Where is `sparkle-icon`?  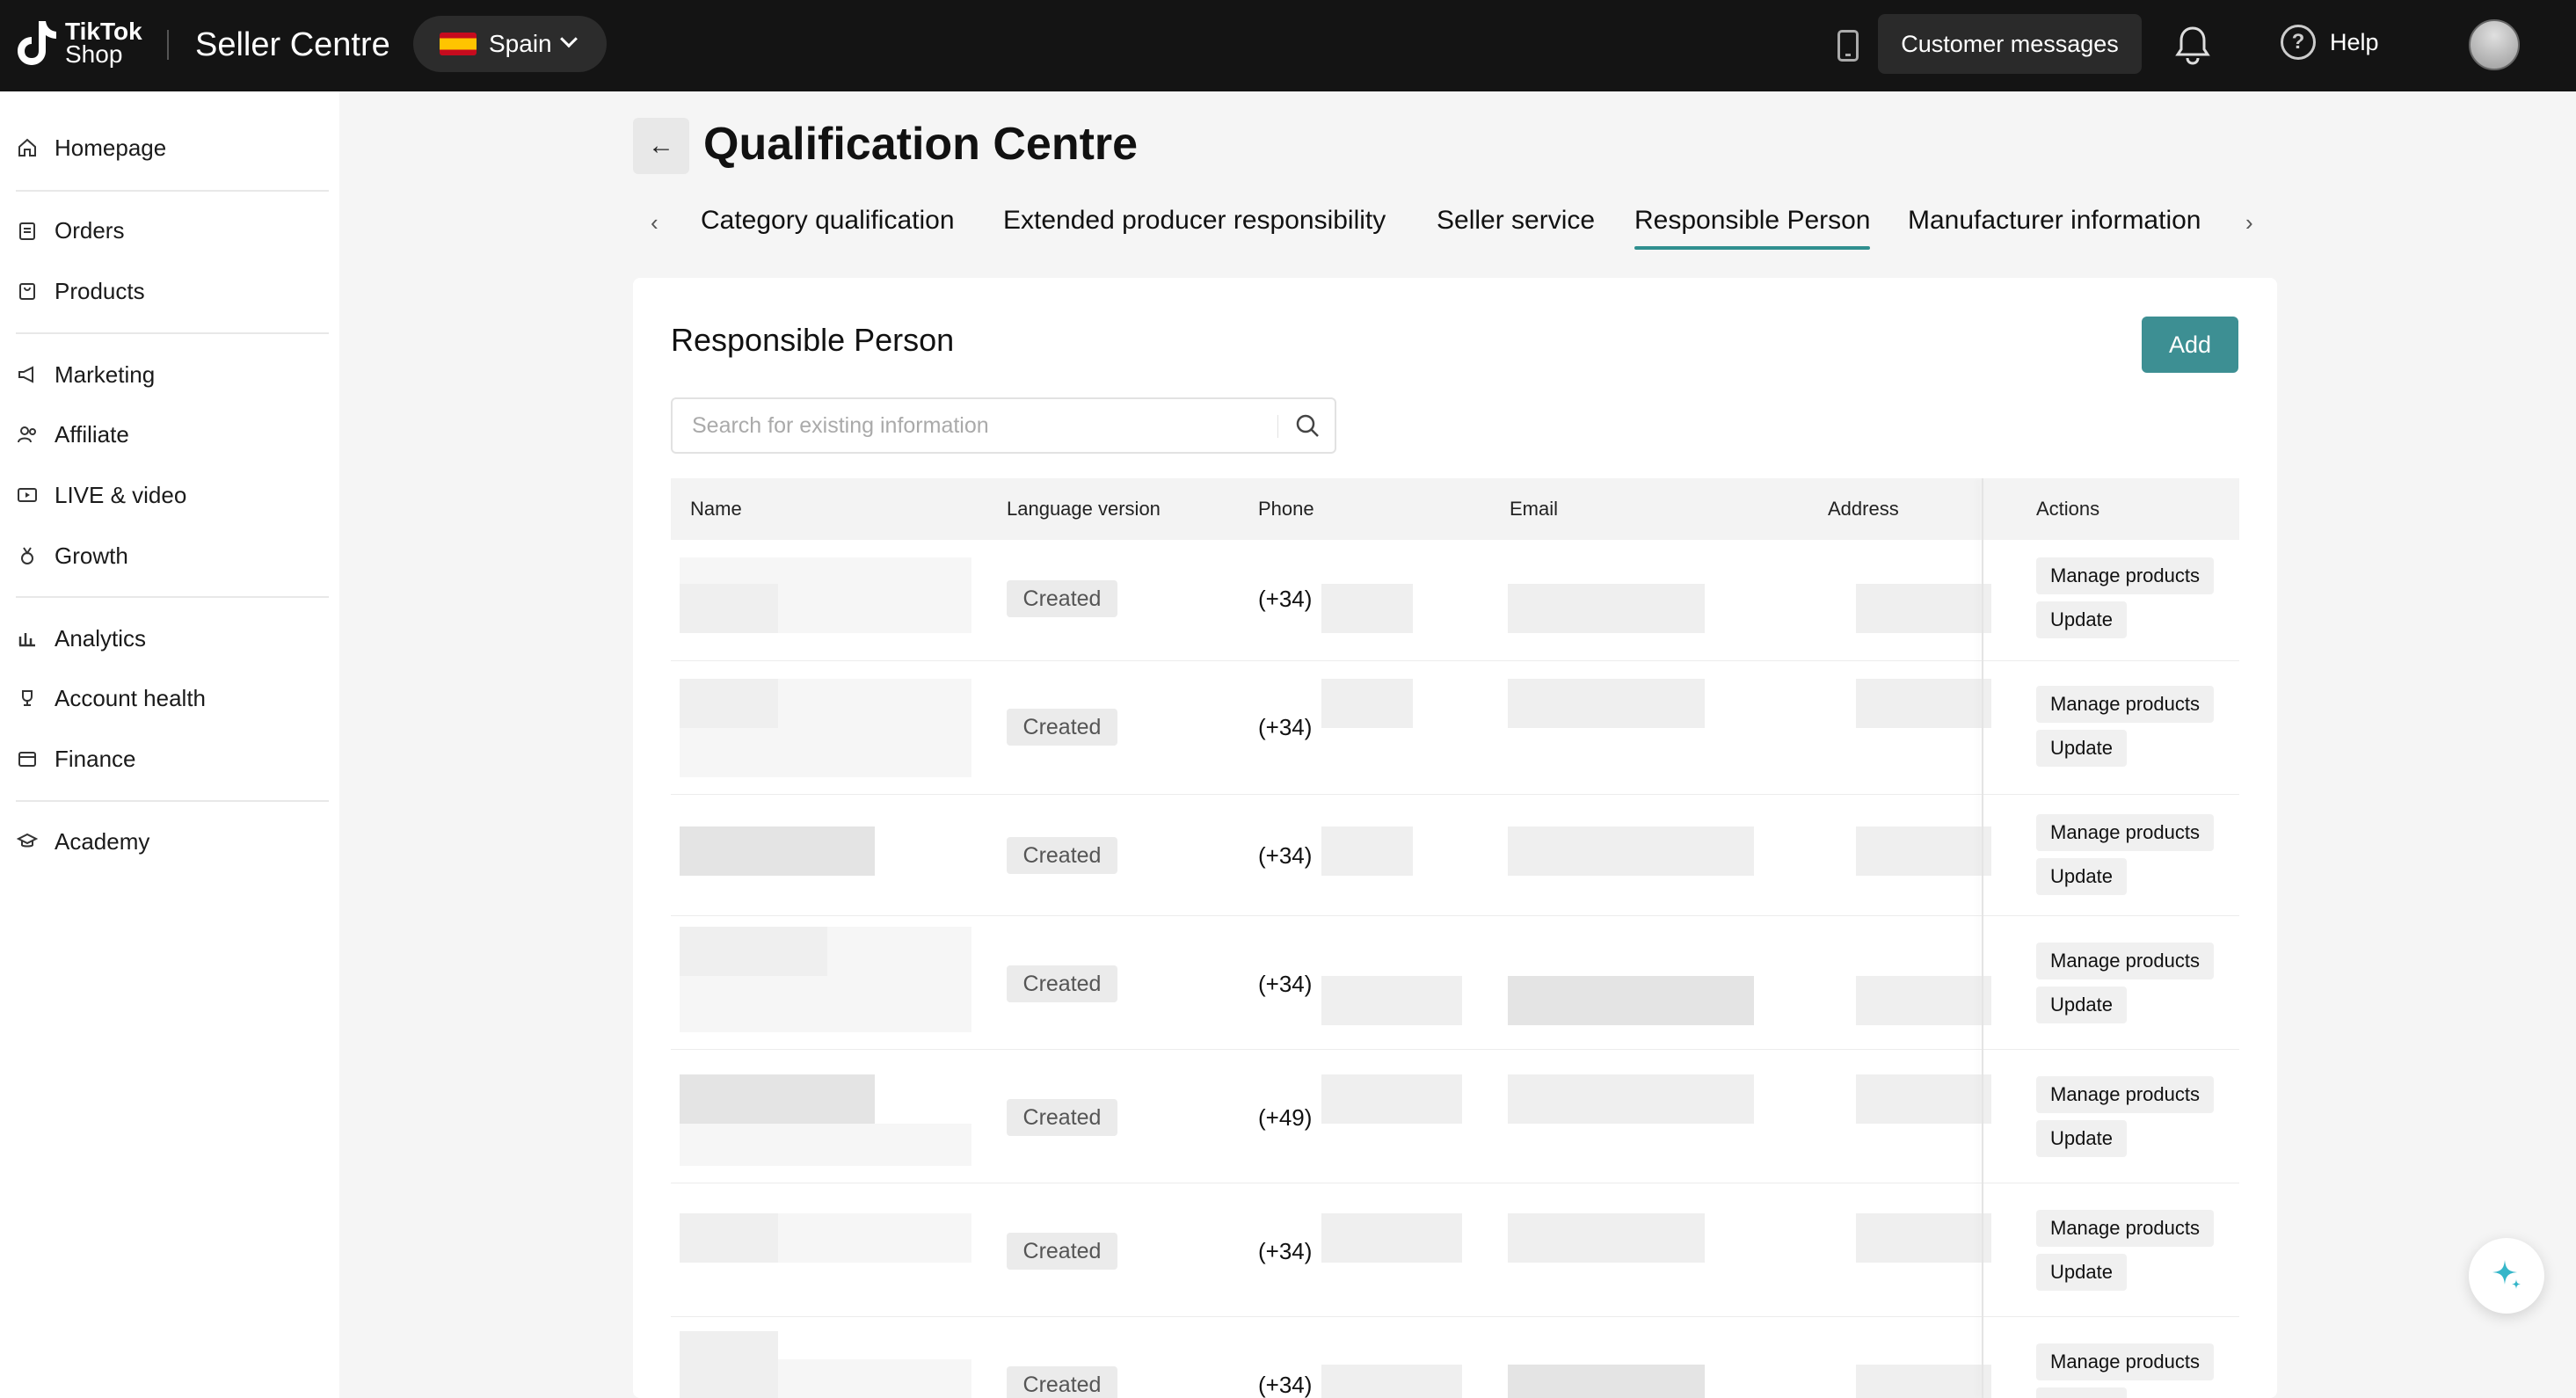 sparkle-icon is located at coordinates (2506, 1276).